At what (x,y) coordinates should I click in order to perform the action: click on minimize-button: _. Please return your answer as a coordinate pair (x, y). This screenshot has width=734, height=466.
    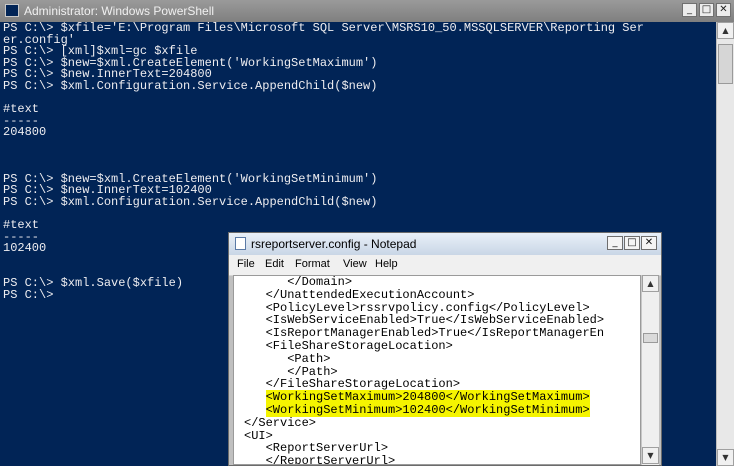
    Looking at the image, I should click on (689, 10).